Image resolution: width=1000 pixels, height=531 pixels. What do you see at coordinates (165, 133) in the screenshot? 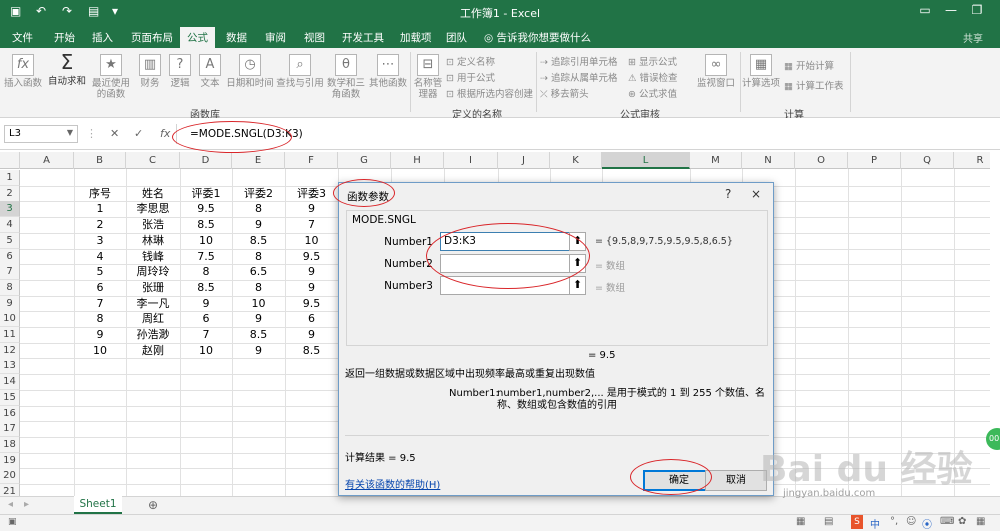
I see `fx-icon: fx` at bounding box center [165, 133].